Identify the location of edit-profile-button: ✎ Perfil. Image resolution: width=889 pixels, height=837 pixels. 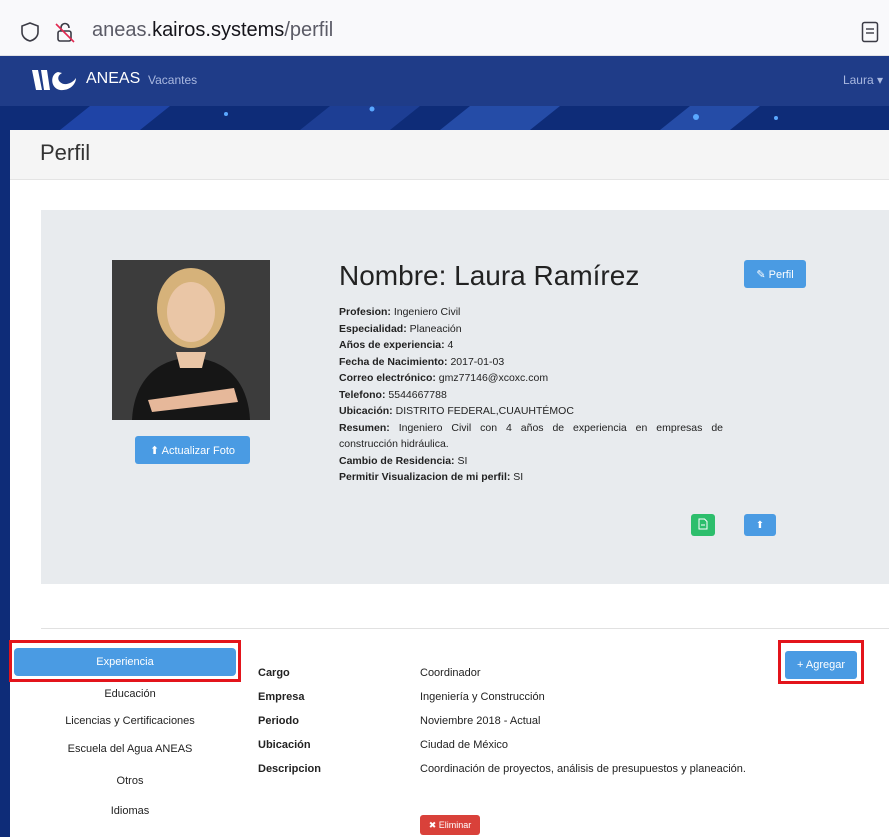
(775, 274).